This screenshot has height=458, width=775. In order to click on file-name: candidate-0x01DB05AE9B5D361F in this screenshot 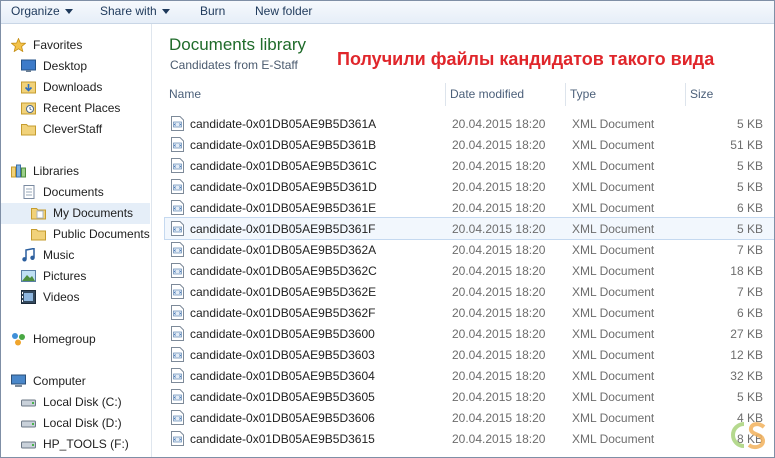, I will do `click(283, 229)`.